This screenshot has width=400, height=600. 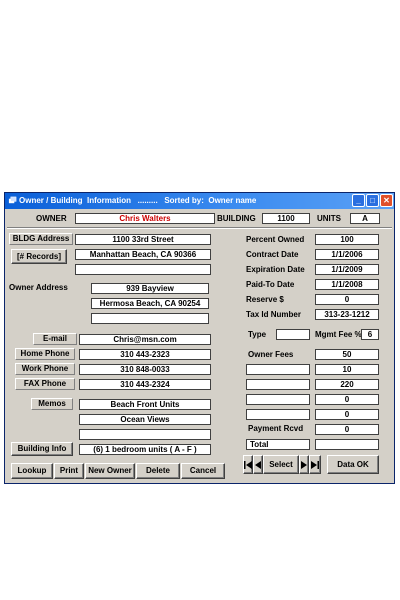 I want to click on records-button: [# Records], so click(x=39, y=256).